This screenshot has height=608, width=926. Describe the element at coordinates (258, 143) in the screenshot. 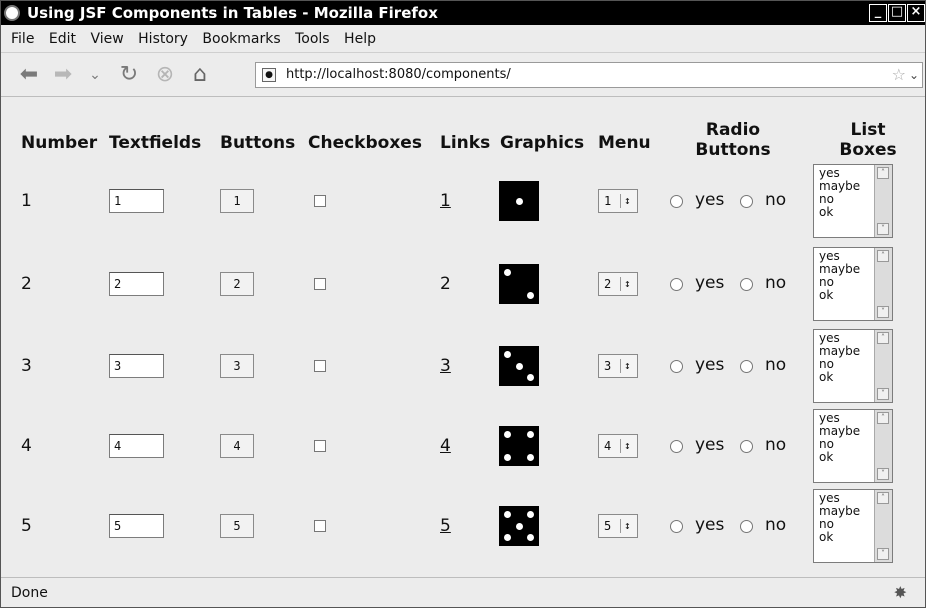

I see `header-buttons: Buttons` at that location.